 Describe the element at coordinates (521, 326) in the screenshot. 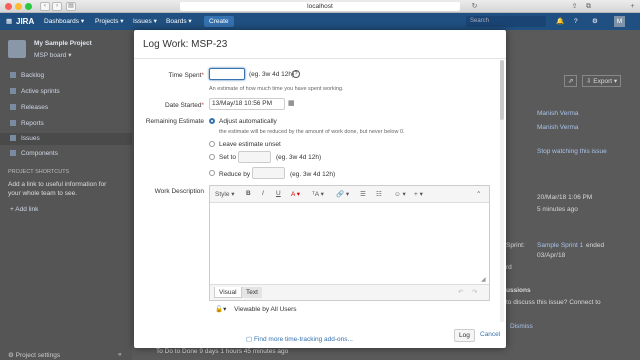

I see `dismiss-link: Dismiss` at that location.